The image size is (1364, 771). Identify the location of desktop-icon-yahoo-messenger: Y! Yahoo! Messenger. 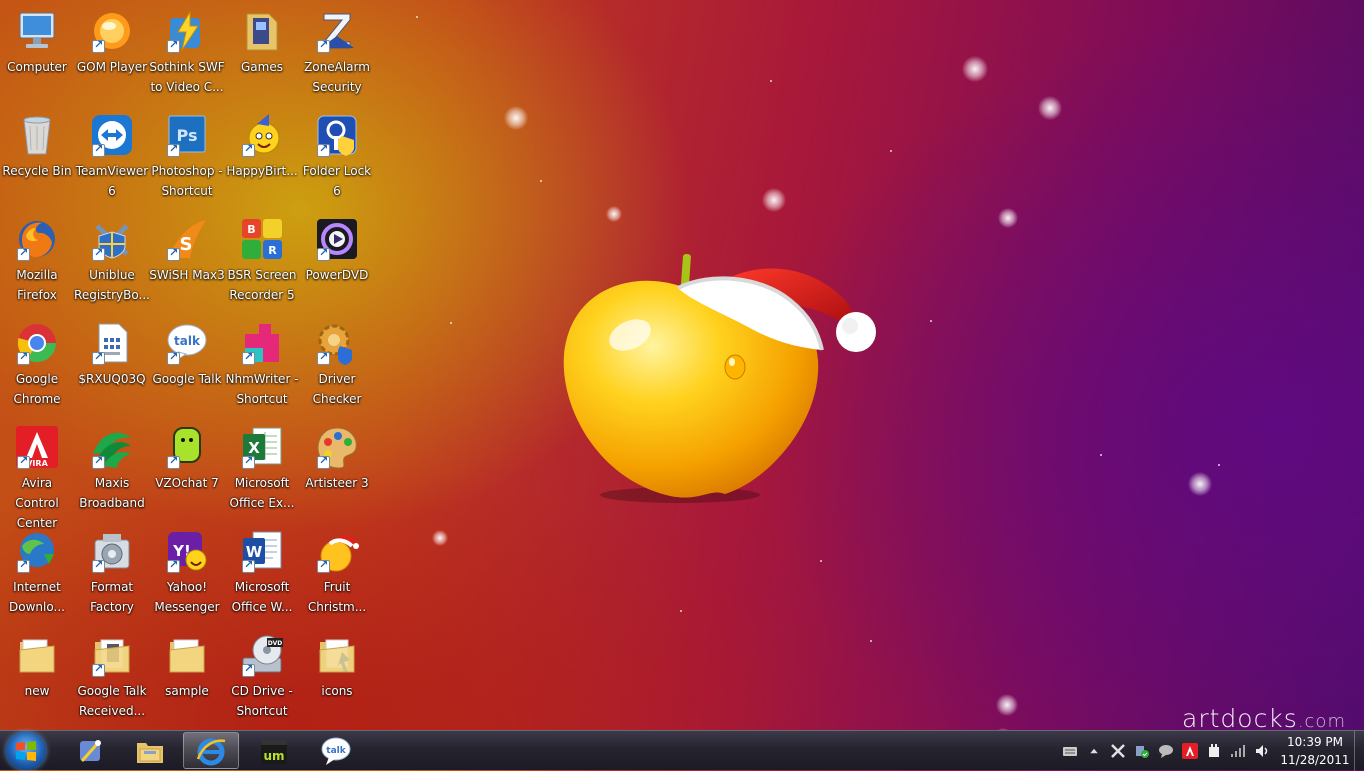
(187, 572).